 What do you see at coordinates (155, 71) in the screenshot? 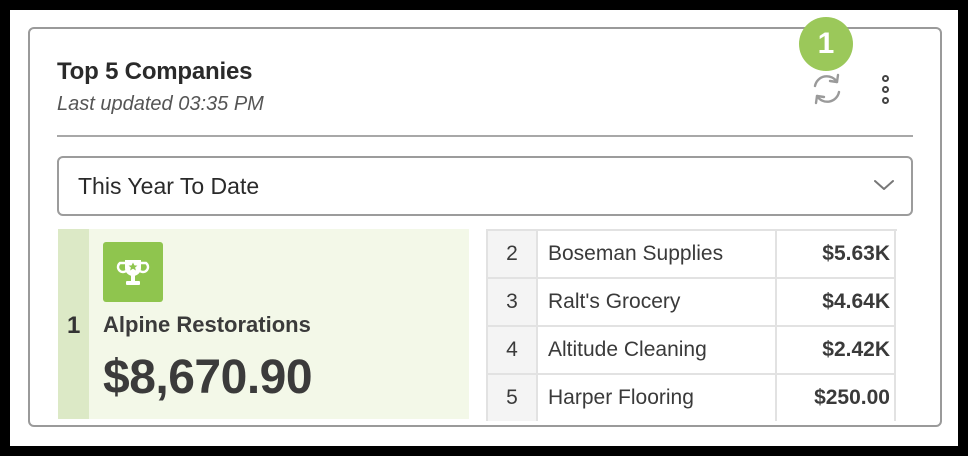
I see `widget-title: Top 5 Companies` at bounding box center [155, 71].